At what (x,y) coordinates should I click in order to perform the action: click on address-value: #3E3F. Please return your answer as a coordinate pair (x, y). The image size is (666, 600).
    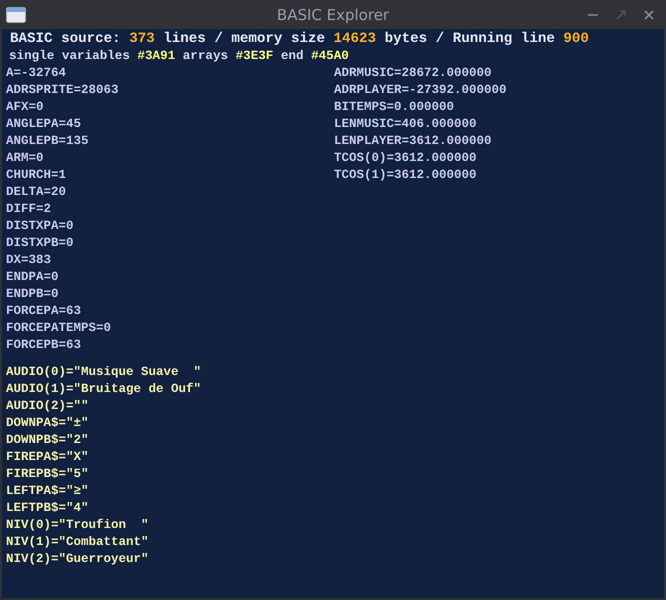
    Looking at the image, I should click on (255, 56).